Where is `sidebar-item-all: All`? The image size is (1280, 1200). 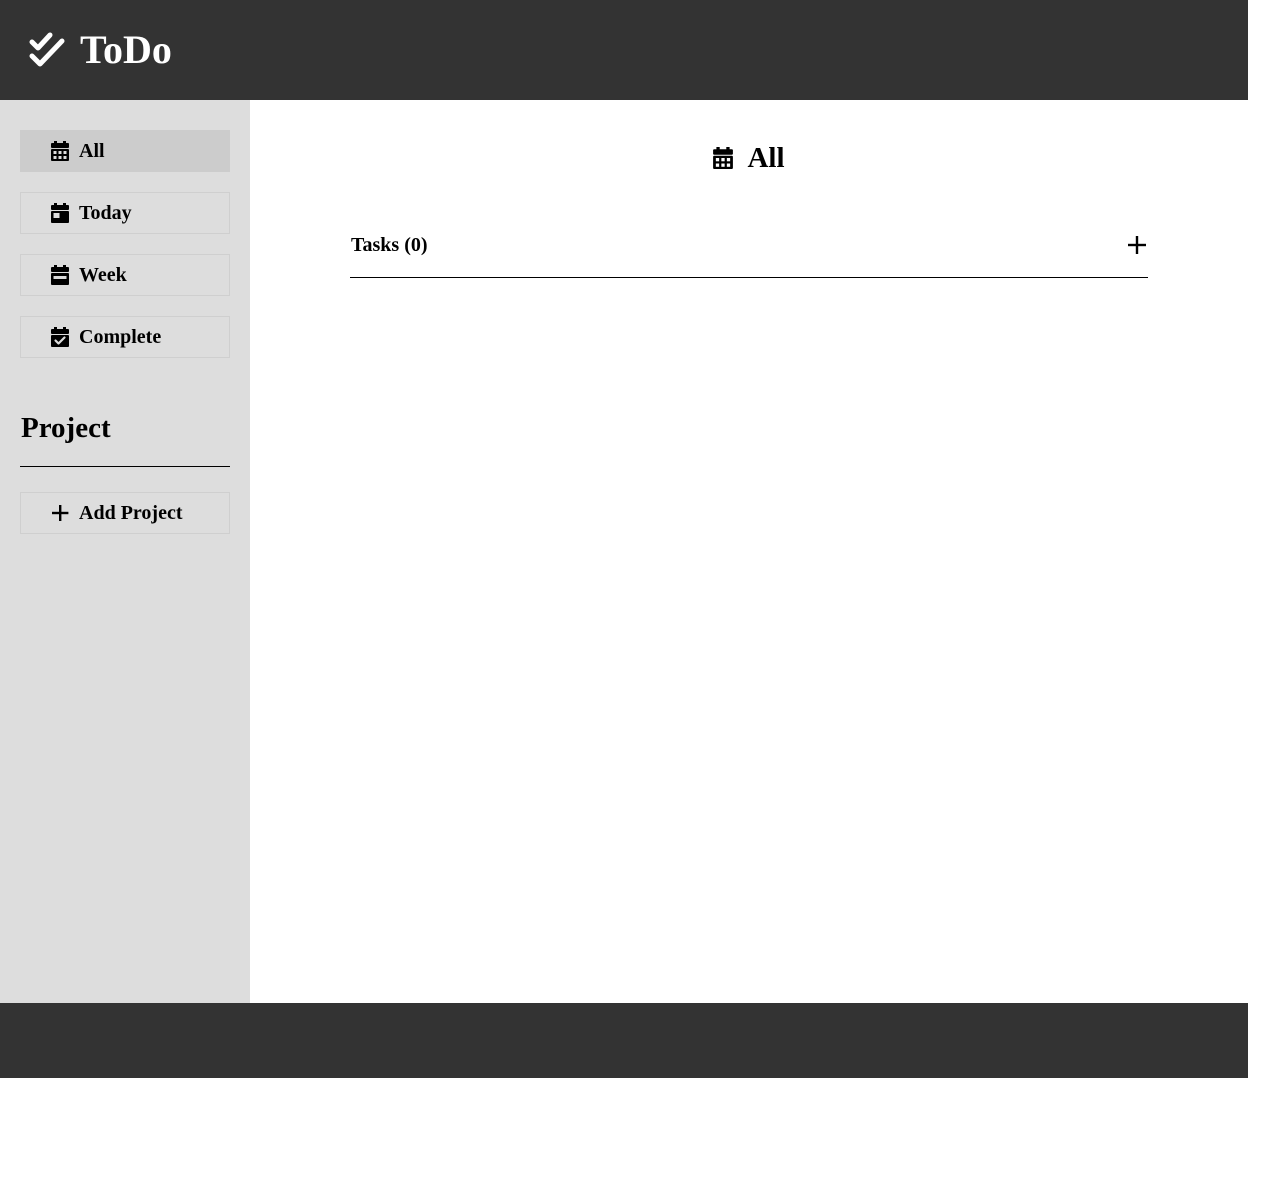
sidebar-item-all: All is located at coordinates (125, 151).